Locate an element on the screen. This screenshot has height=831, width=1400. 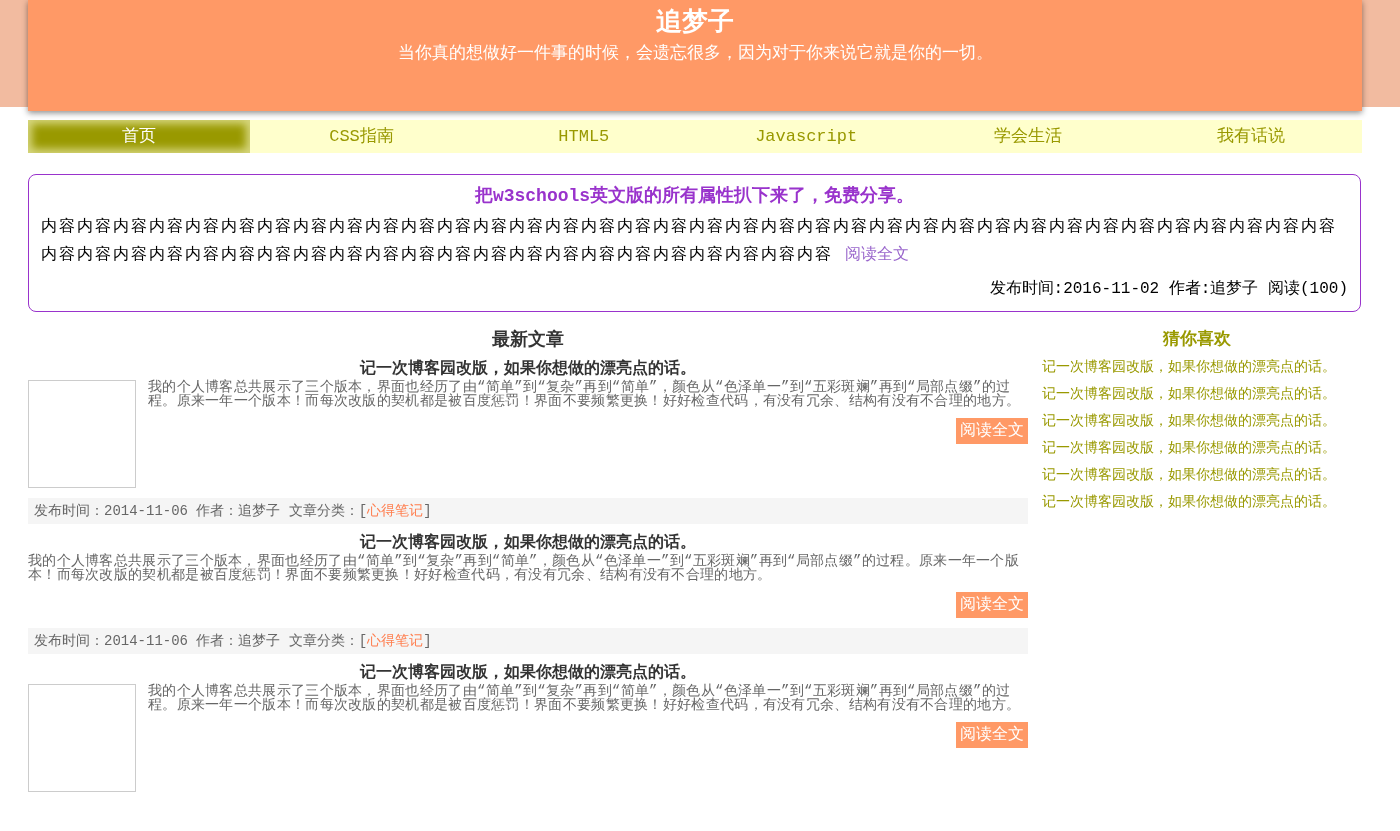
featured-text: 内容内容内容内容内容内容内容内容内容内容内容内容内容内容内容内容内容内容内容内容内容内容内容内容内容内容内容内容内容内容内容内容内容内容内容内容内容内容内容内容内容内容内容内容内容内容内容内容内容内容内容内容内容内容内容内容内容内容 阅读全文 is located at coordinates (689, 241).